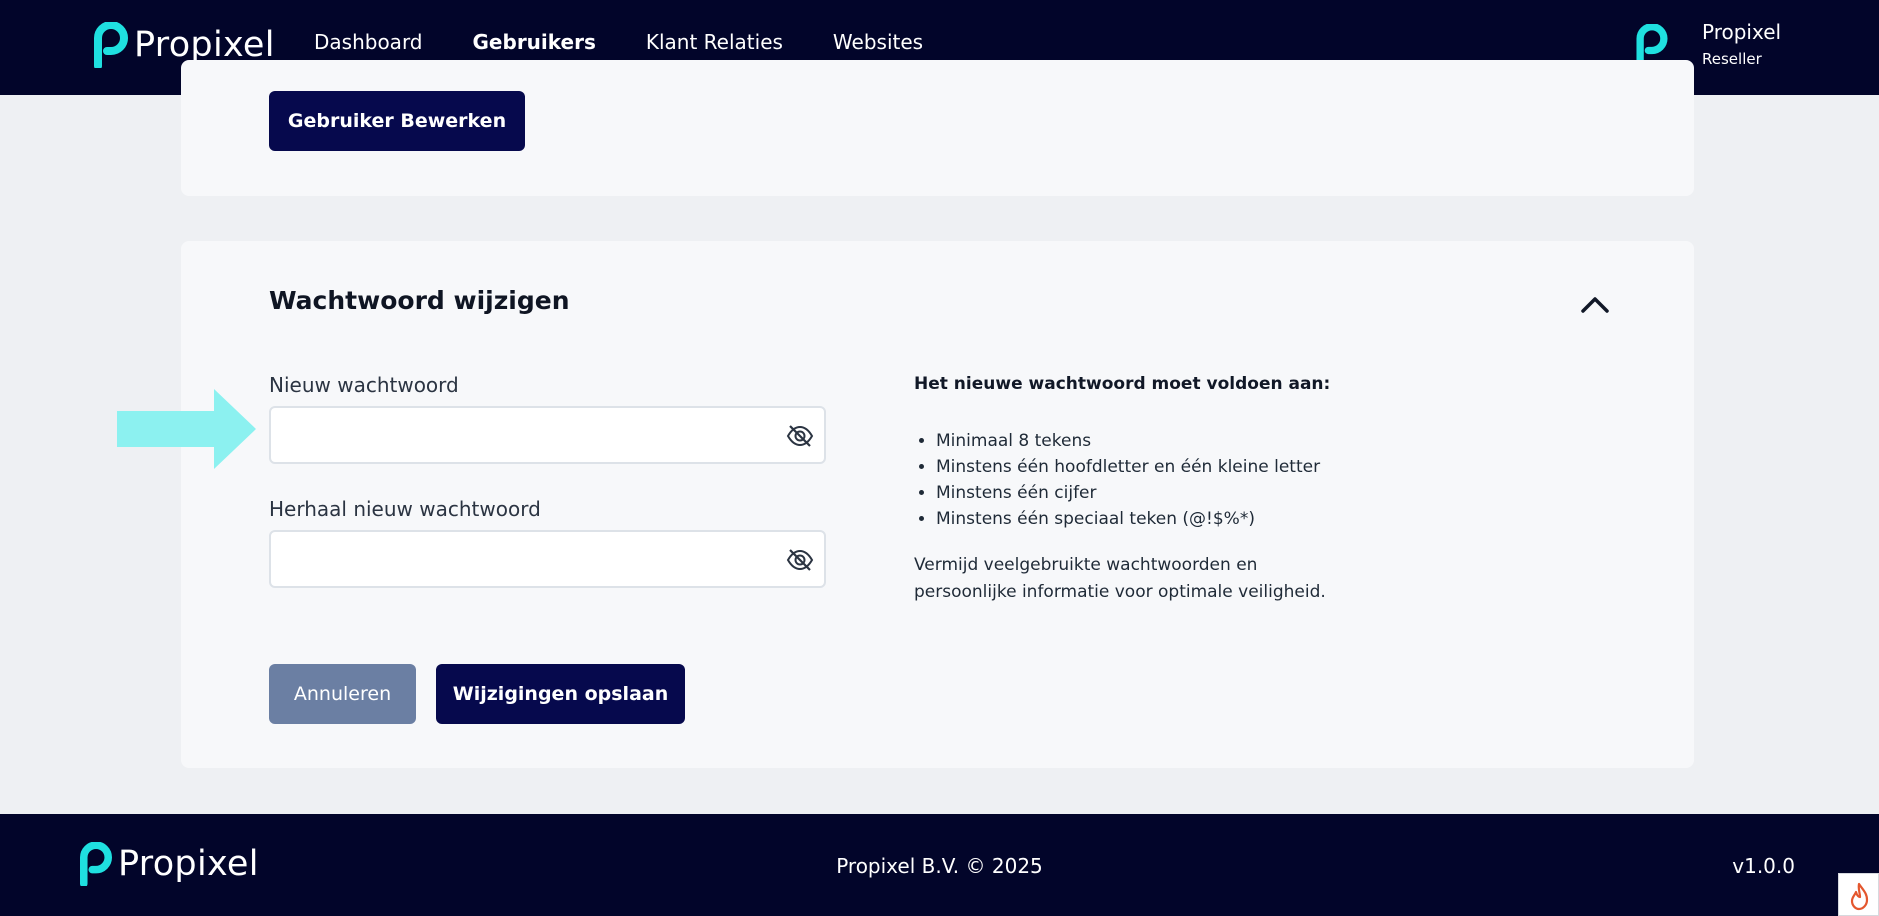 The image size is (1879, 916). Describe the element at coordinates (1185, 519) in the screenshot. I see `requirement-item: Minstens één speciaal teken (@!$%*)` at that location.